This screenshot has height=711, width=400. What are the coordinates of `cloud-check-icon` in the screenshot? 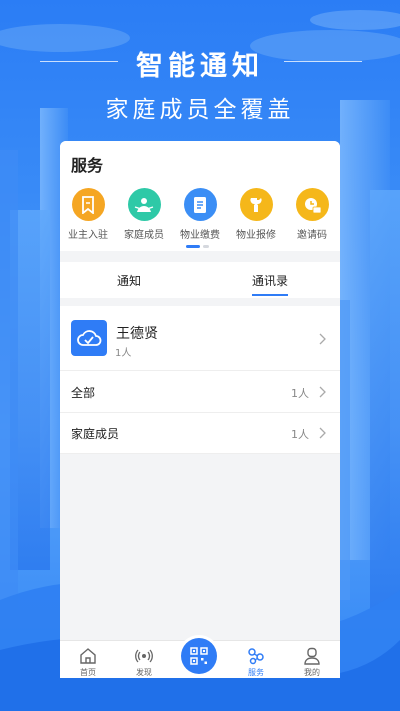 It's located at (89, 338).